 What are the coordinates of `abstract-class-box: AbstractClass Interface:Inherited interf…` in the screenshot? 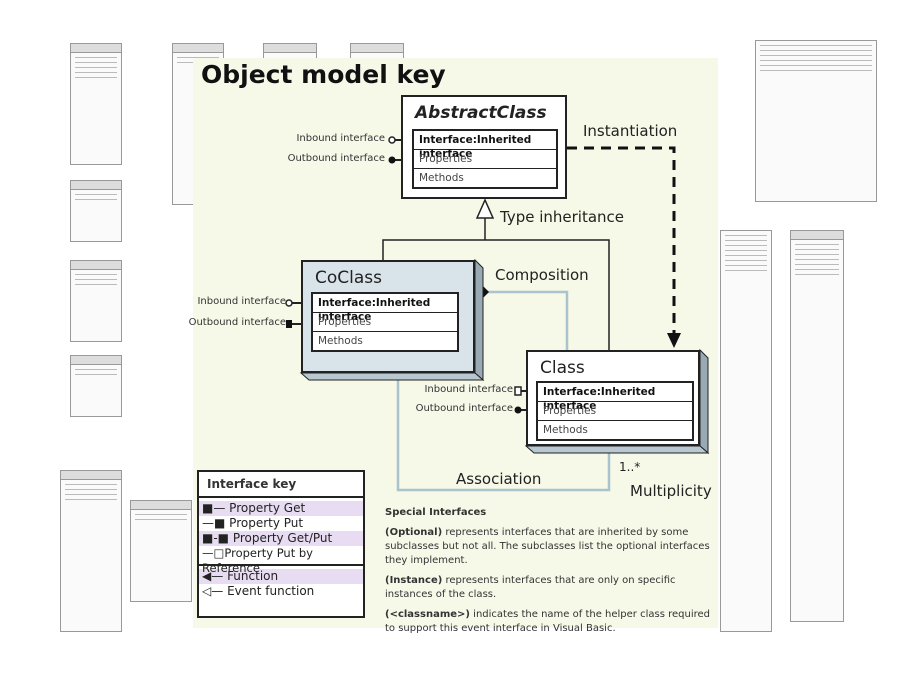 It's located at (484, 147).